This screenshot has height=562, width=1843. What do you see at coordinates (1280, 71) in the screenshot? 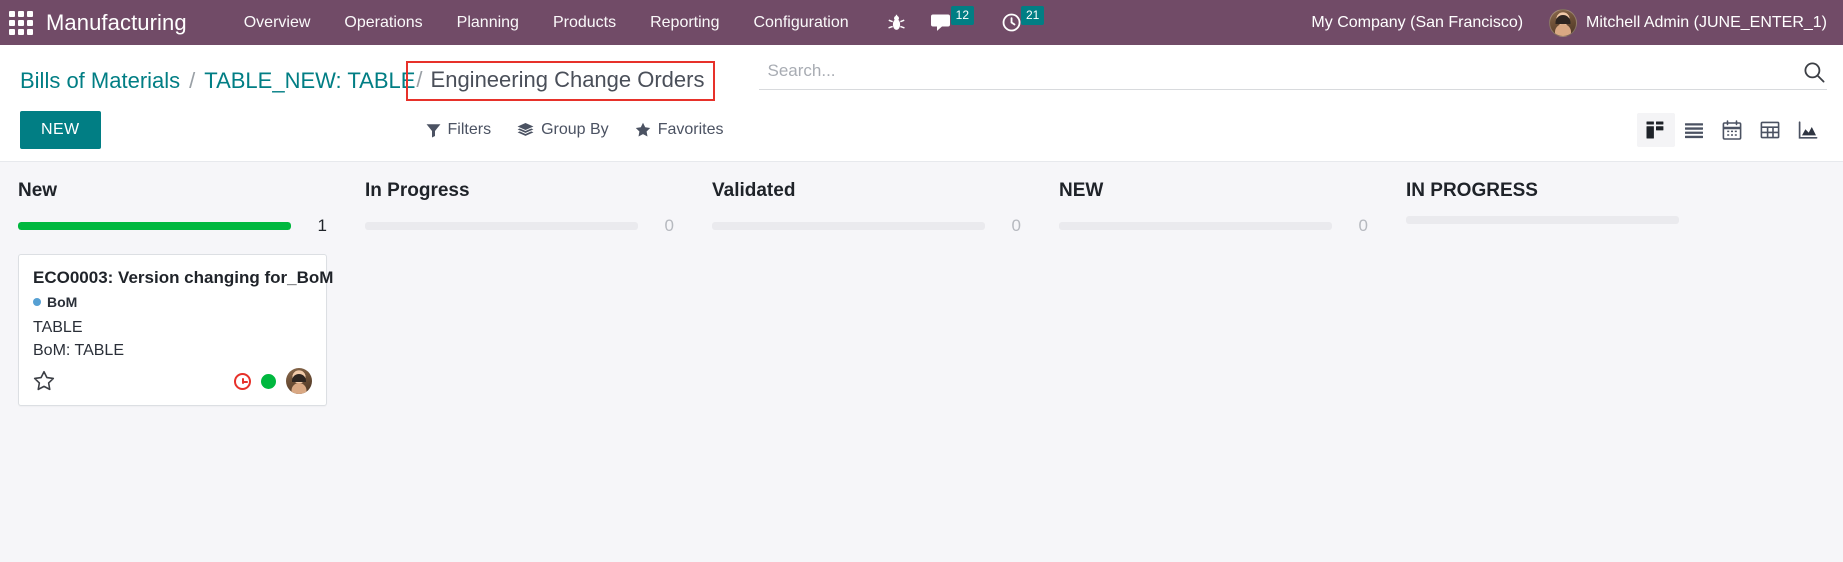
I see `search-input` at bounding box center [1280, 71].